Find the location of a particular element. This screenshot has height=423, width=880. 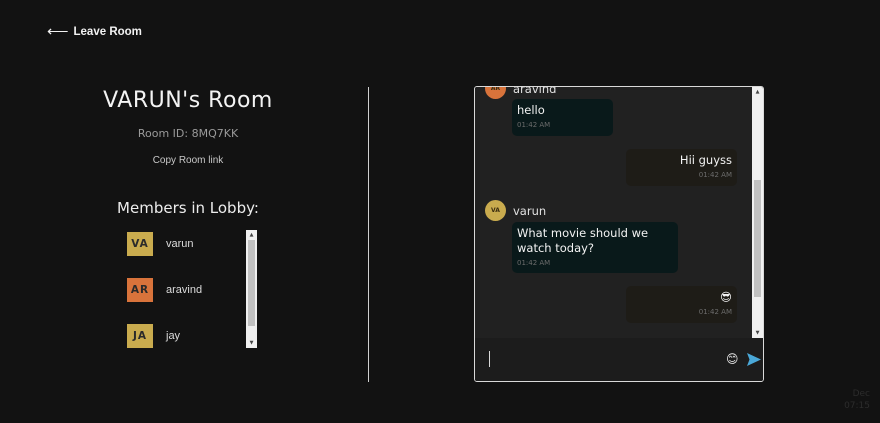

message-sender: VA varun is located at coordinates (515, 210).